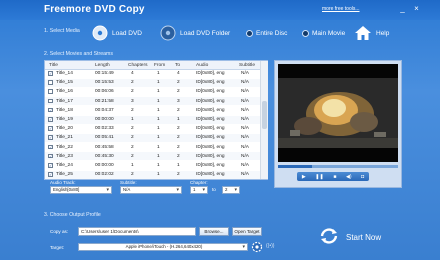 Image resolution: width=440 pixels, height=260 pixels. What do you see at coordinates (329, 237) in the screenshot?
I see `refresh-icon` at bounding box center [329, 237].